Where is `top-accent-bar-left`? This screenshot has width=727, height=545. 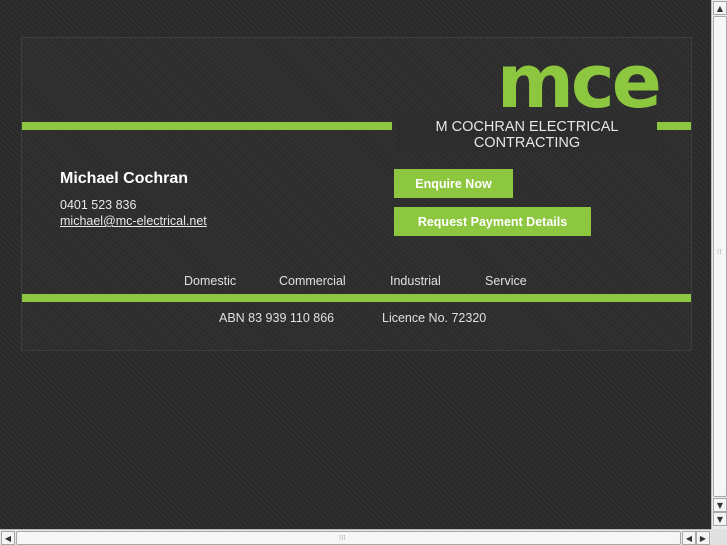
top-accent-bar-left is located at coordinates (207, 126).